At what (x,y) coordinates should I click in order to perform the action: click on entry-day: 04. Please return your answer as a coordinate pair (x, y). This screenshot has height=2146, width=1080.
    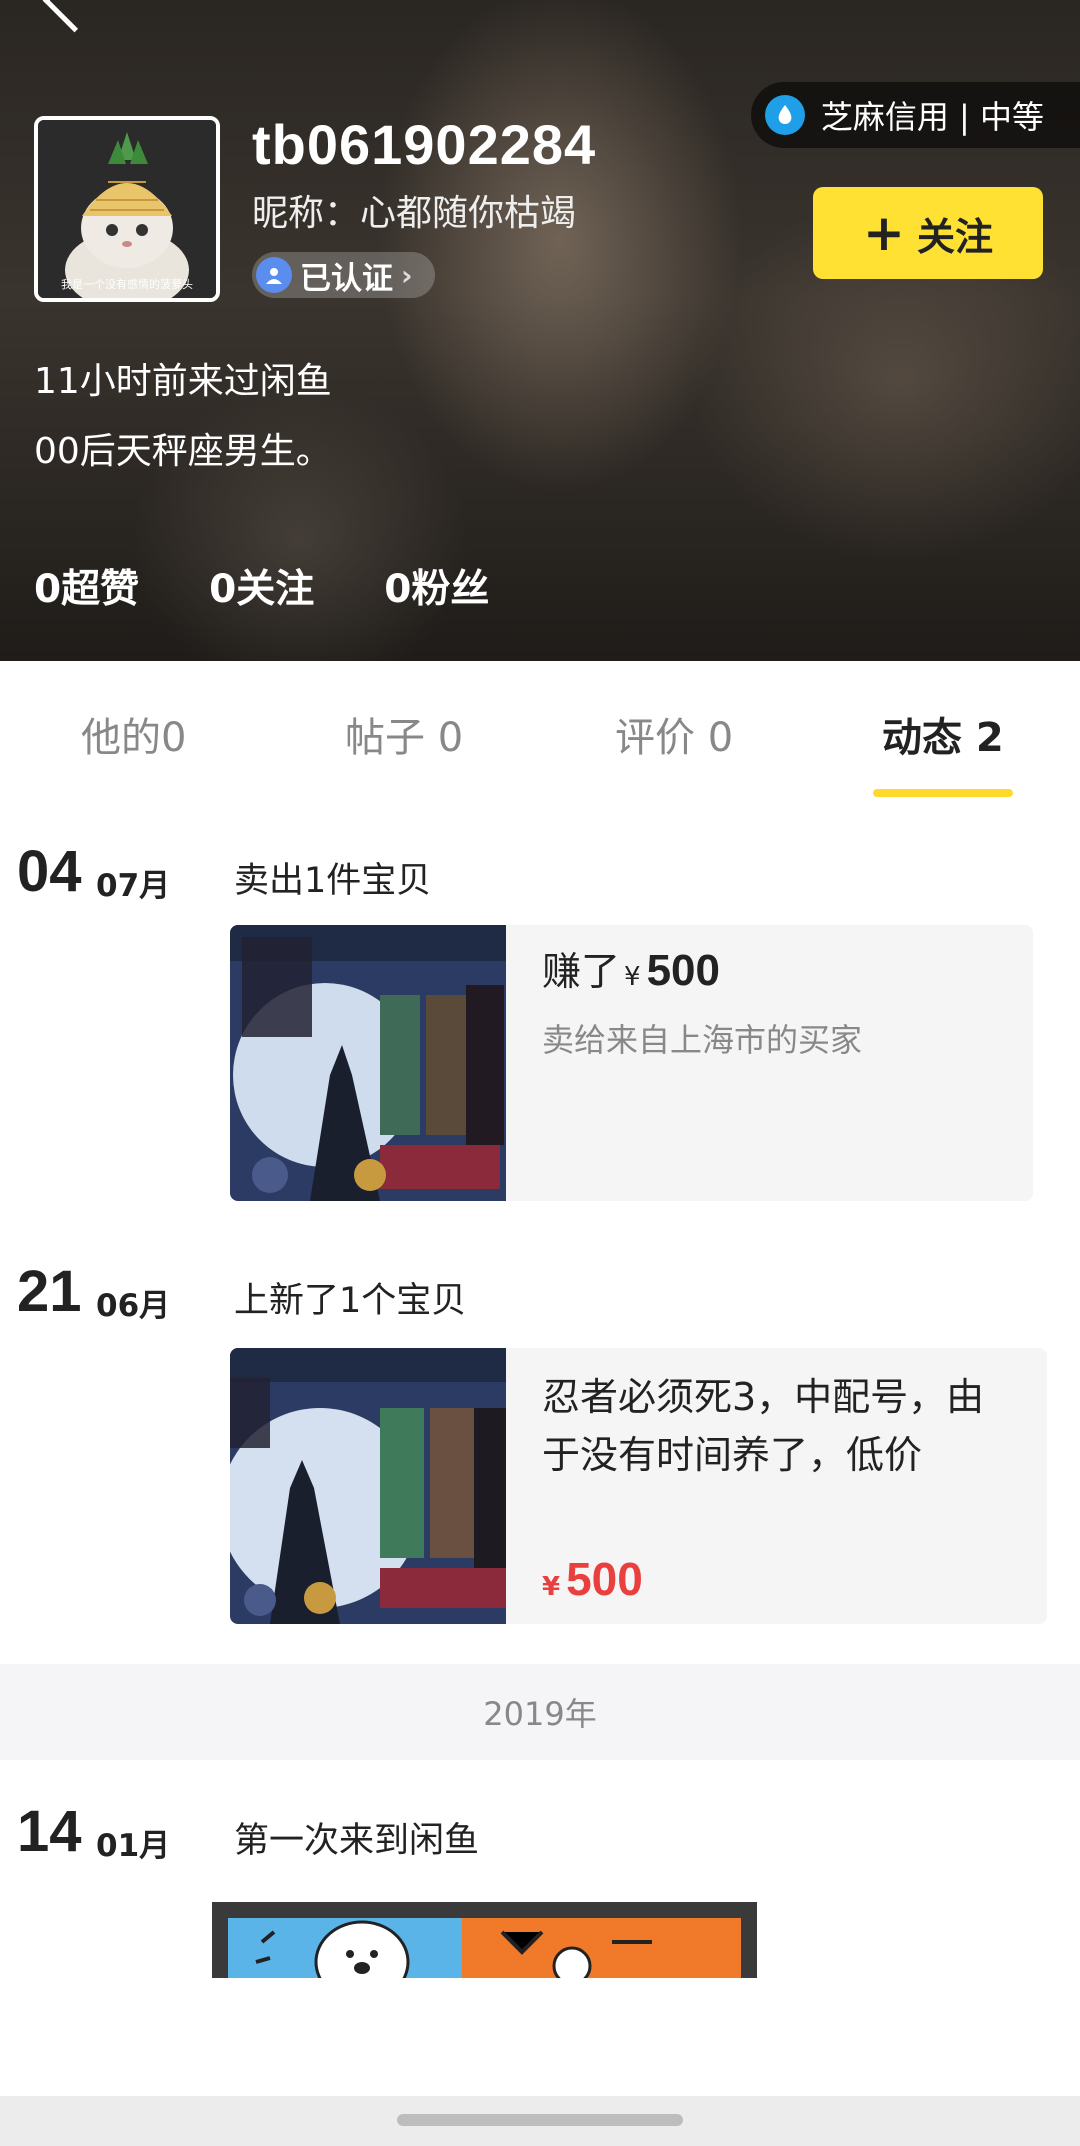
    Looking at the image, I should click on (49, 871).